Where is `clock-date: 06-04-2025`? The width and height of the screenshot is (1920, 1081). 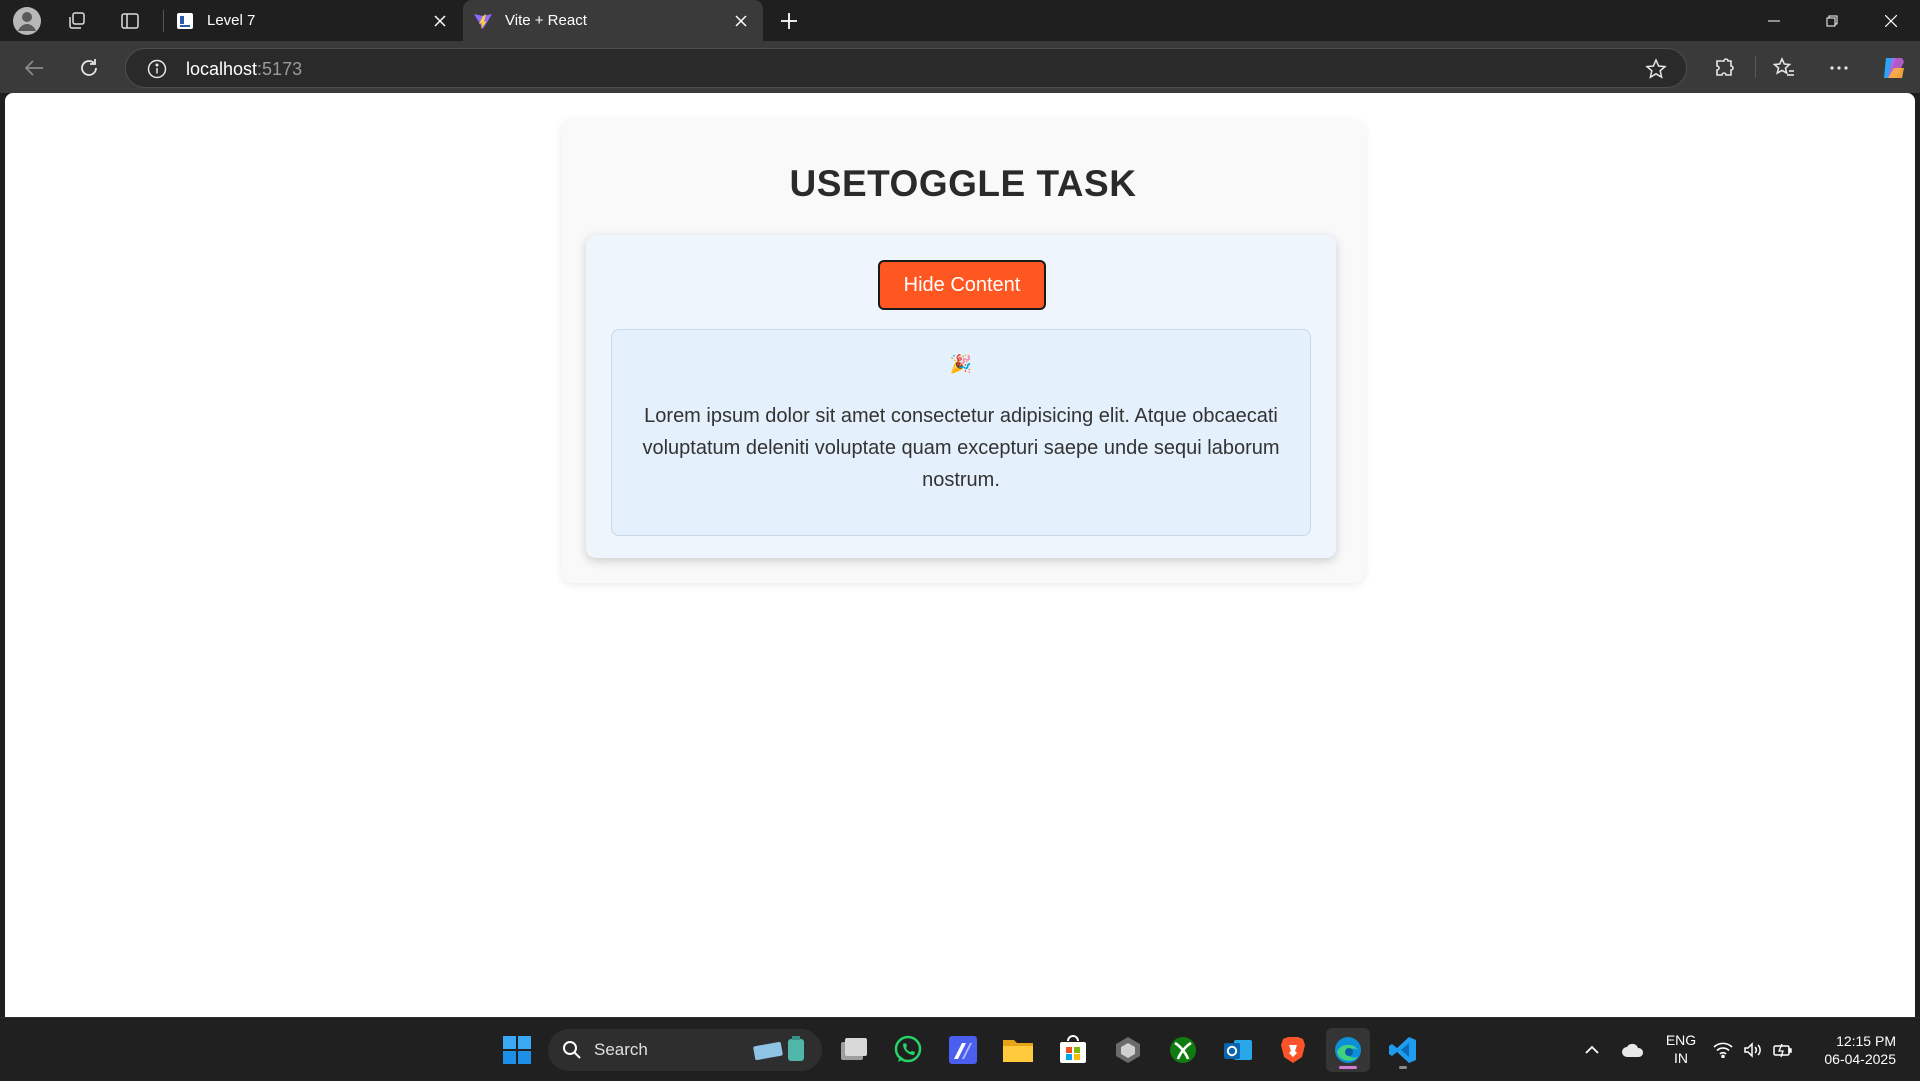 clock-date: 06-04-2025 is located at coordinates (1860, 1059).